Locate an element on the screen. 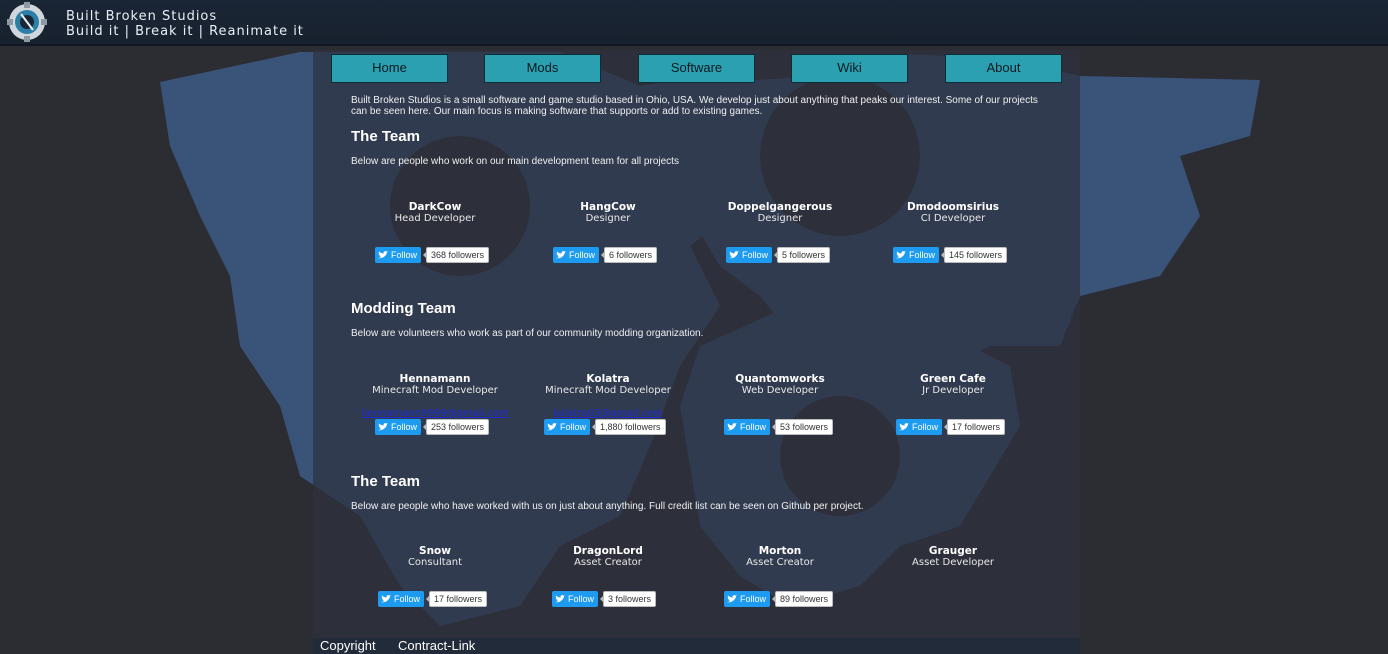 Image resolution: width=1388 pixels, height=654 pixels. follower-count: 5 followers is located at coordinates (802, 255).